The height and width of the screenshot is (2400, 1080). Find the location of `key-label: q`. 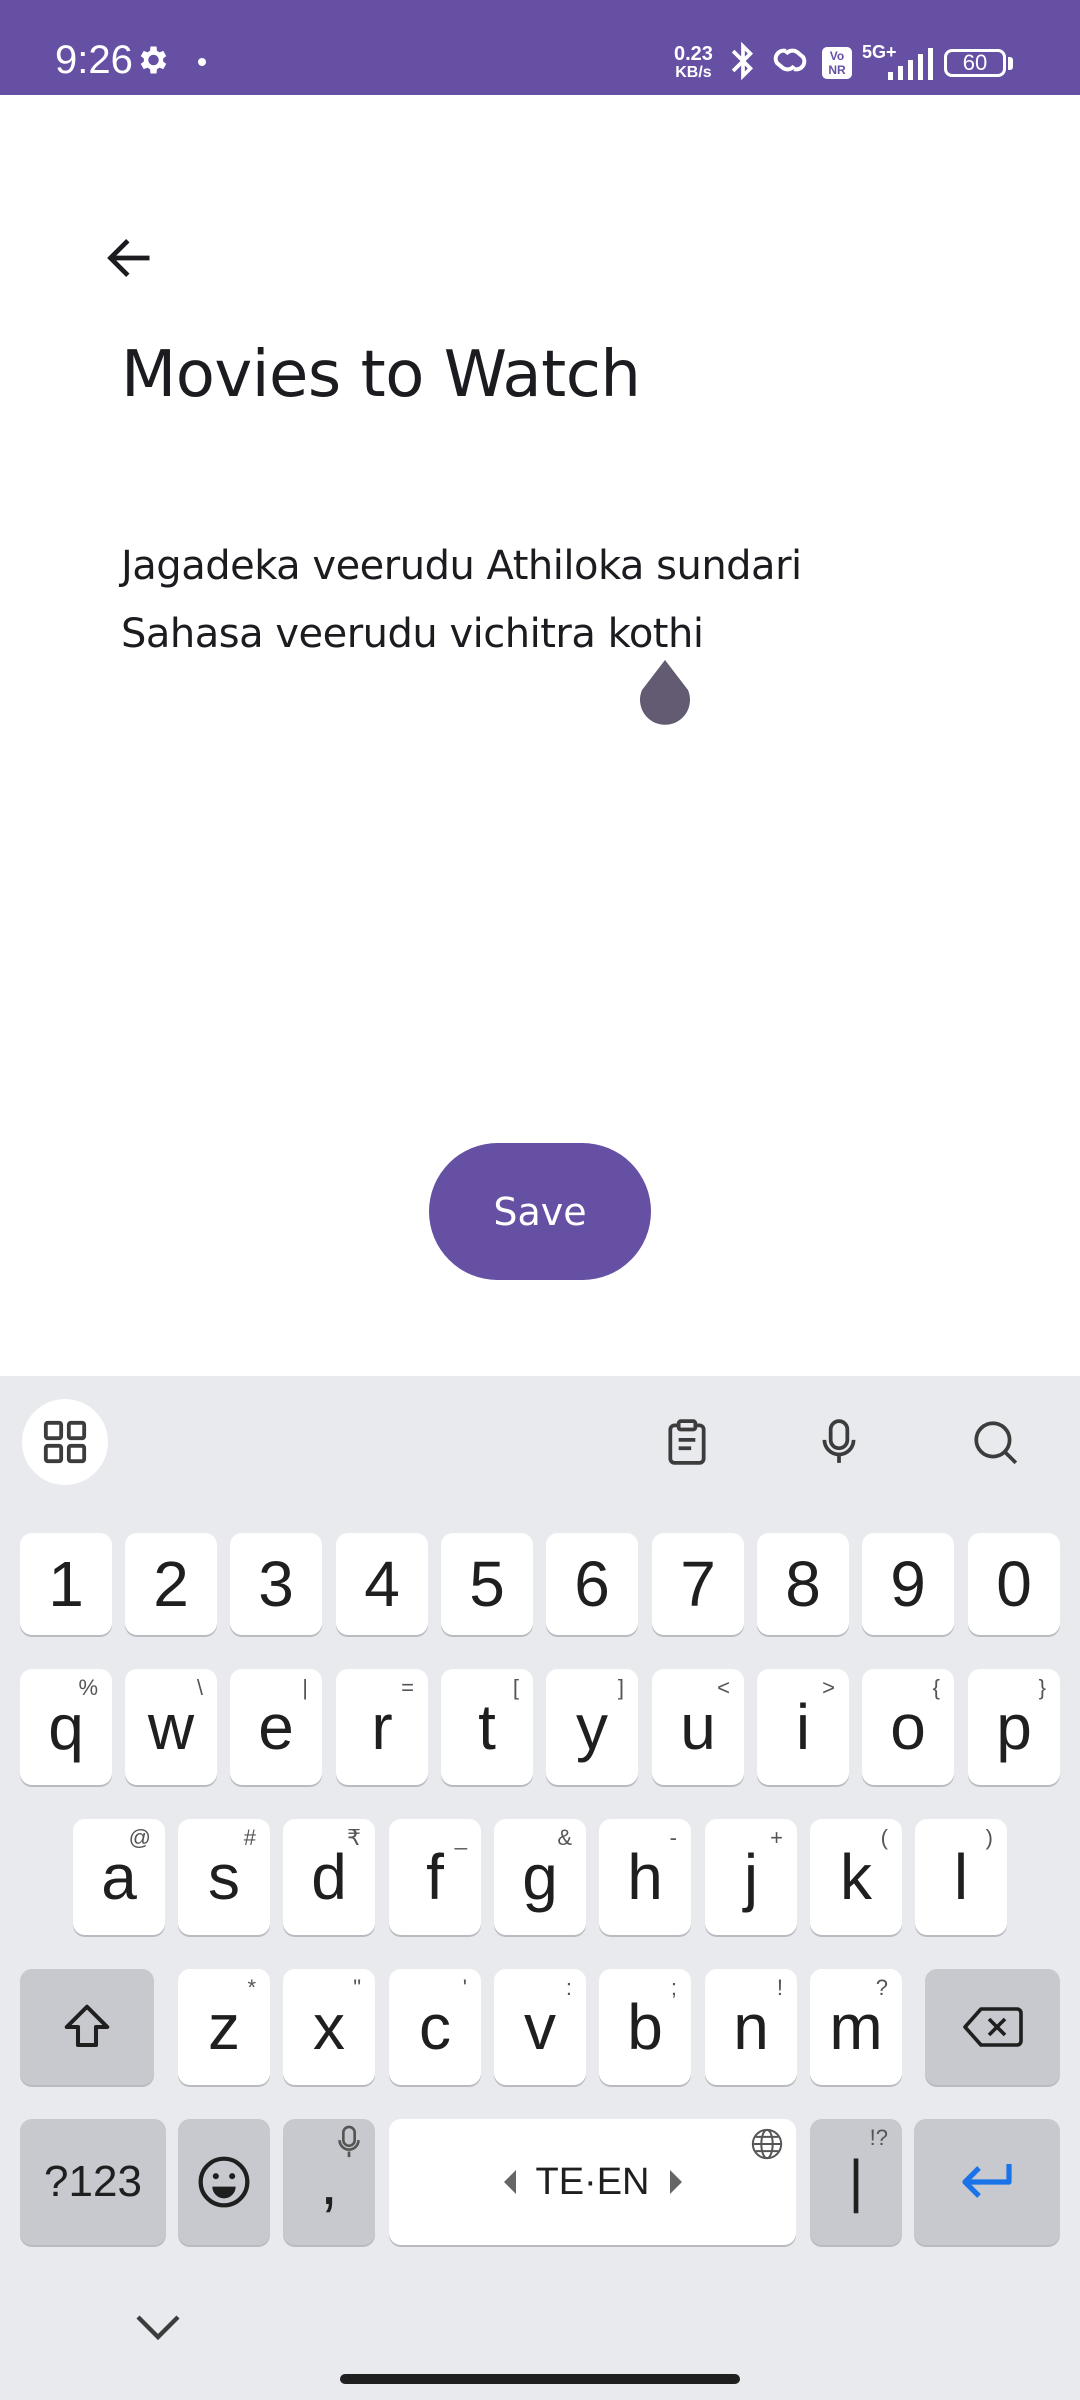

key-label: q is located at coordinates (66, 1727).